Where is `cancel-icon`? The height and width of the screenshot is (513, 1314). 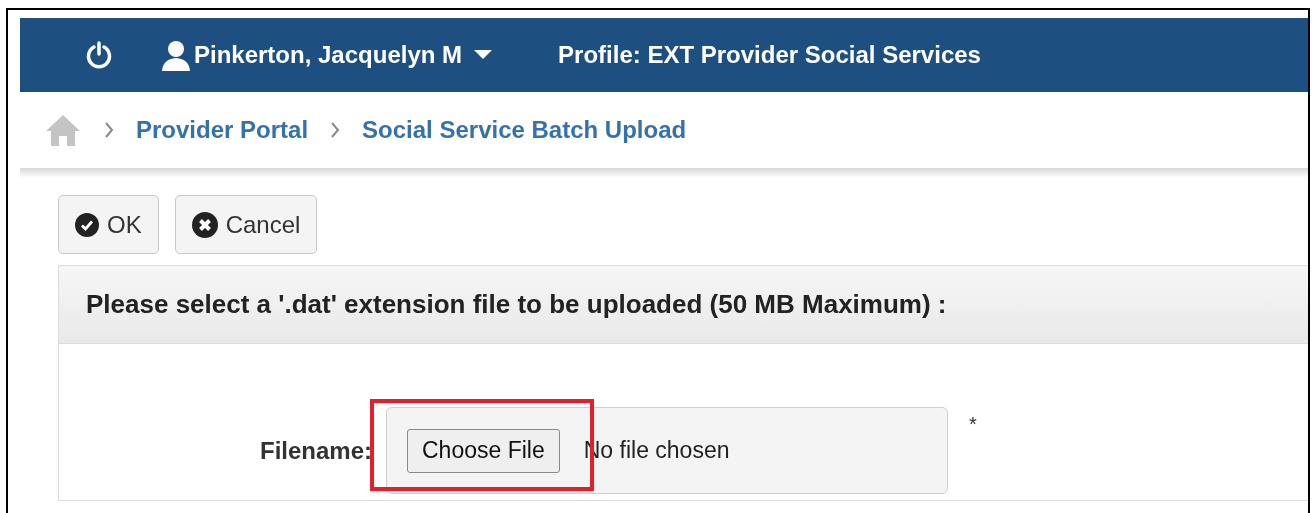 cancel-icon is located at coordinates (204, 224).